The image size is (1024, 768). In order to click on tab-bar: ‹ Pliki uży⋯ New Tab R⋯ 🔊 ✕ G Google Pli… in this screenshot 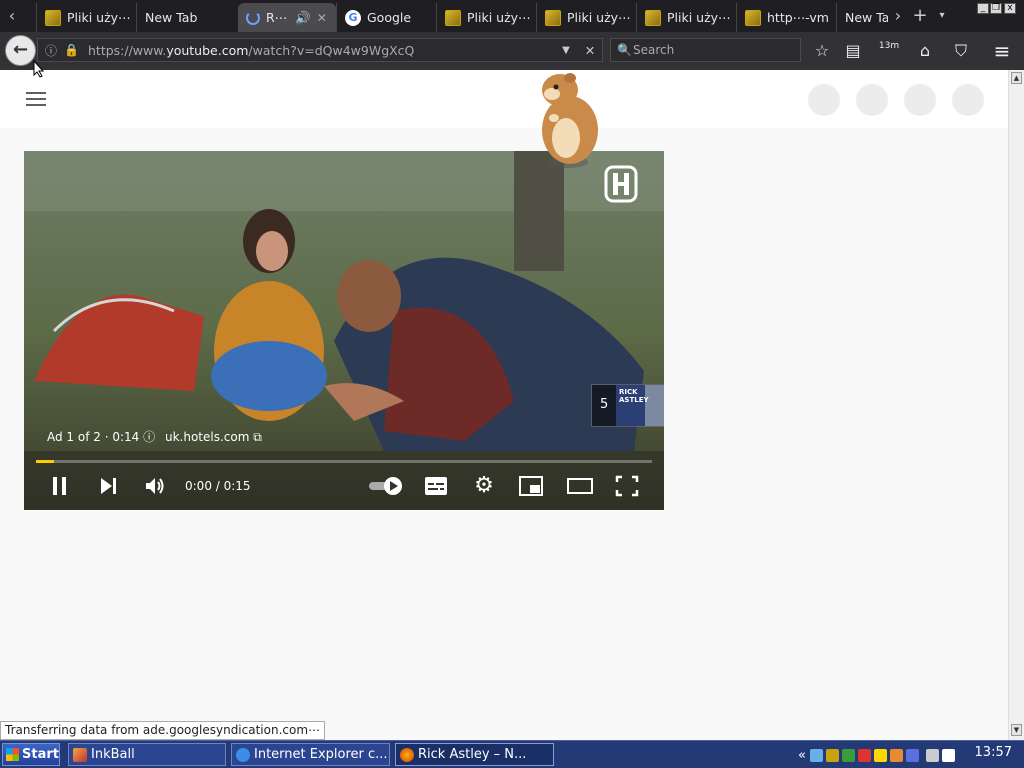, I will do `click(512, 16)`.